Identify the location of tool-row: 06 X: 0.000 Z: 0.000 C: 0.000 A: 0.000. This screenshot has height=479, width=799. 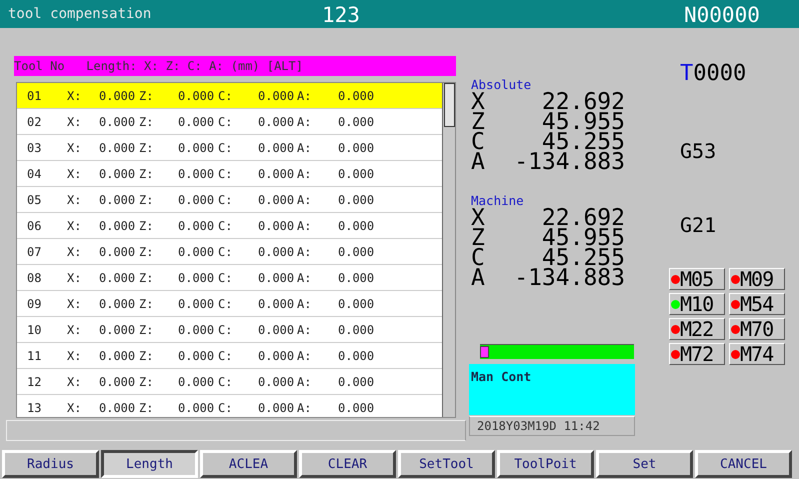
(229, 226).